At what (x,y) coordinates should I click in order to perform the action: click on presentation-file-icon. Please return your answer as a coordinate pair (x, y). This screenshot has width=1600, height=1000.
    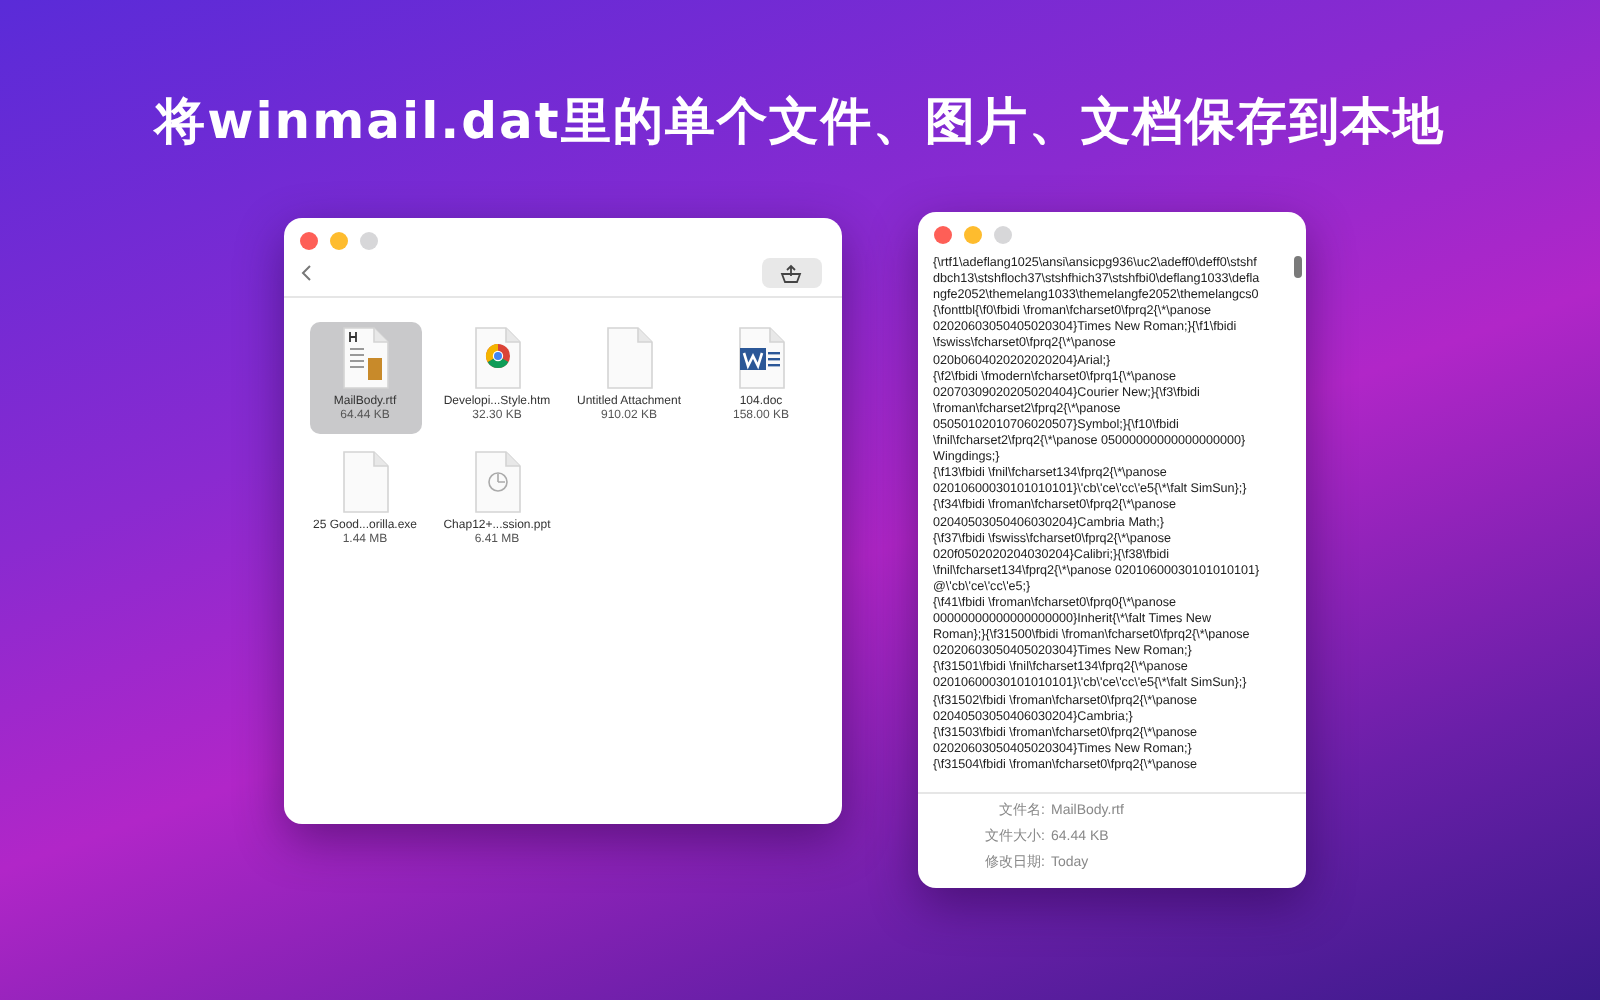
    Looking at the image, I should click on (497, 482).